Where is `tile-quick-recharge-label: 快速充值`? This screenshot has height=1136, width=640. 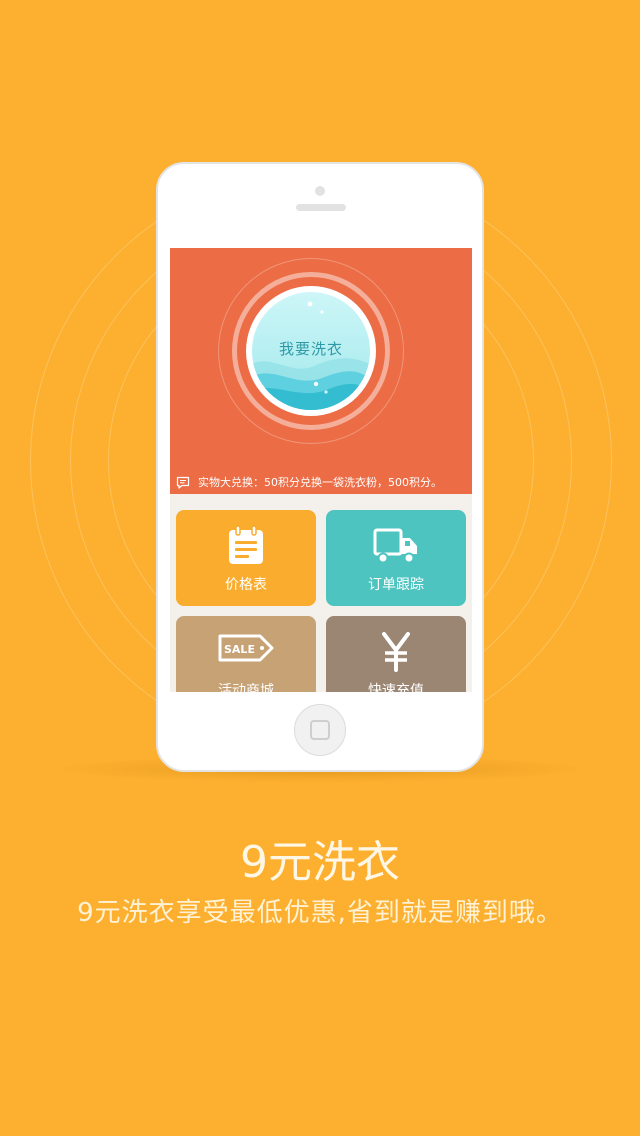
tile-quick-recharge-label: 快速充值 is located at coordinates (396, 687).